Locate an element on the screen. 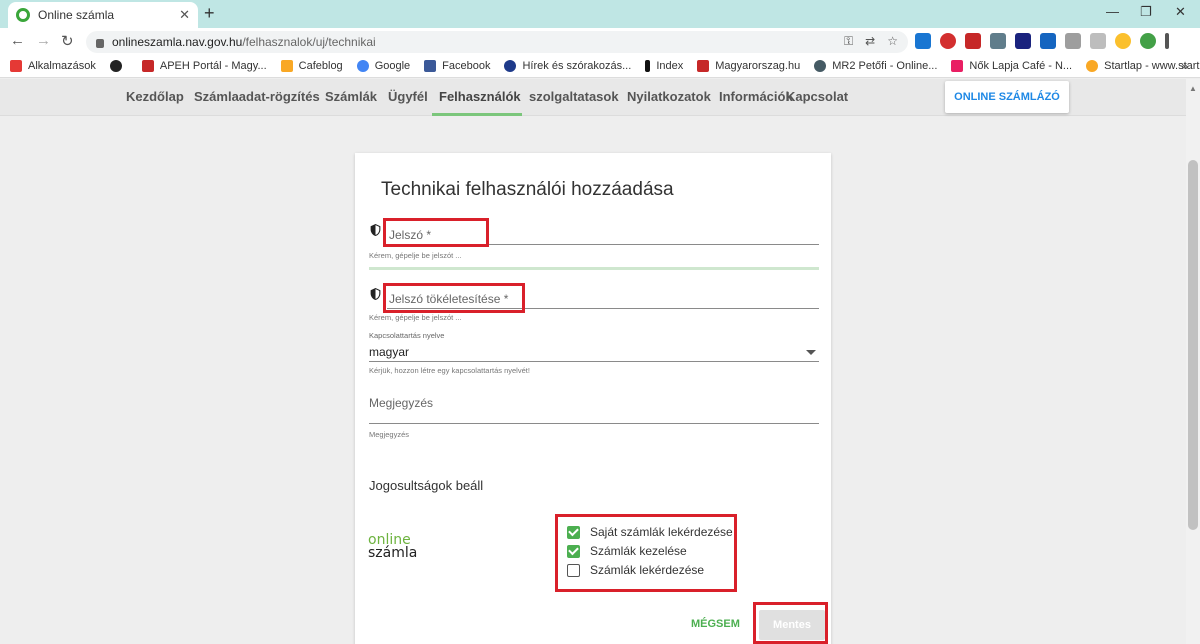 Image resolution: width=1200 pixels, height=644 pixels. bookmark-item: Magyarorszag.hu is located at coordinates (748, 65).